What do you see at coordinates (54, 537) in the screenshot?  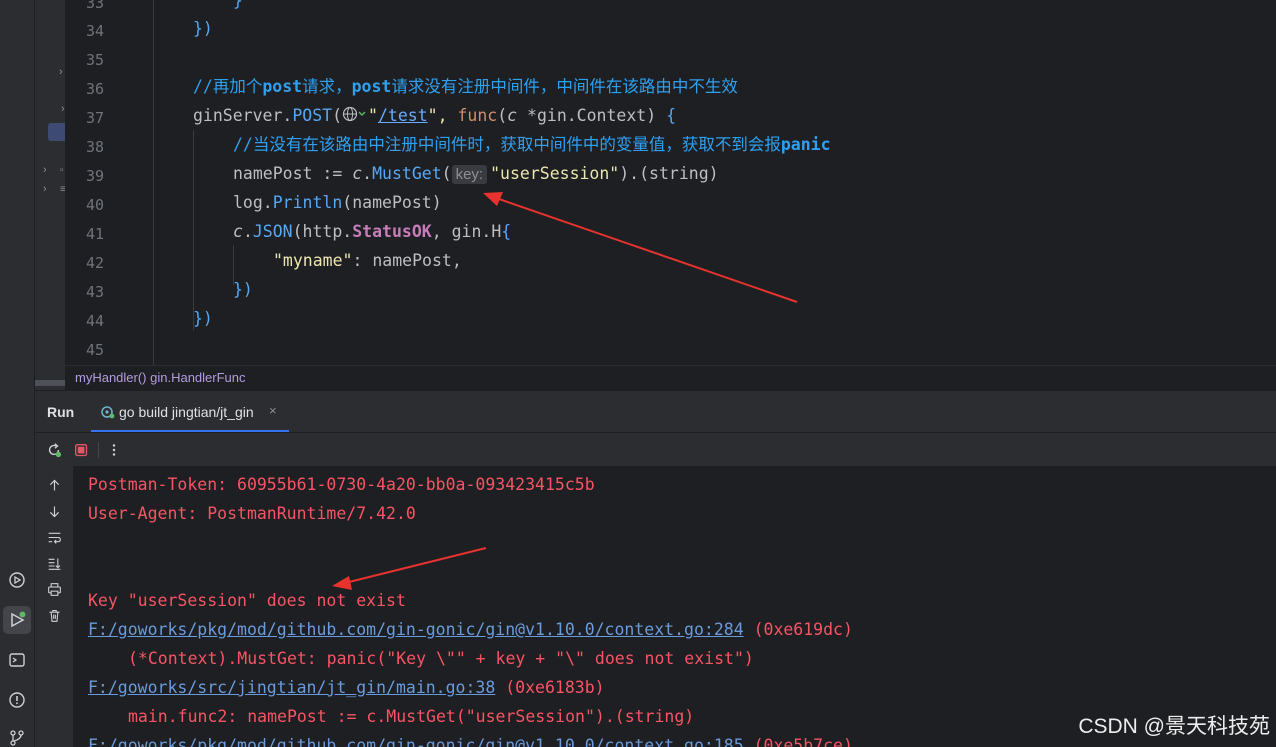 I see `soft-wrap-icon` at bounding box center [54, 537].